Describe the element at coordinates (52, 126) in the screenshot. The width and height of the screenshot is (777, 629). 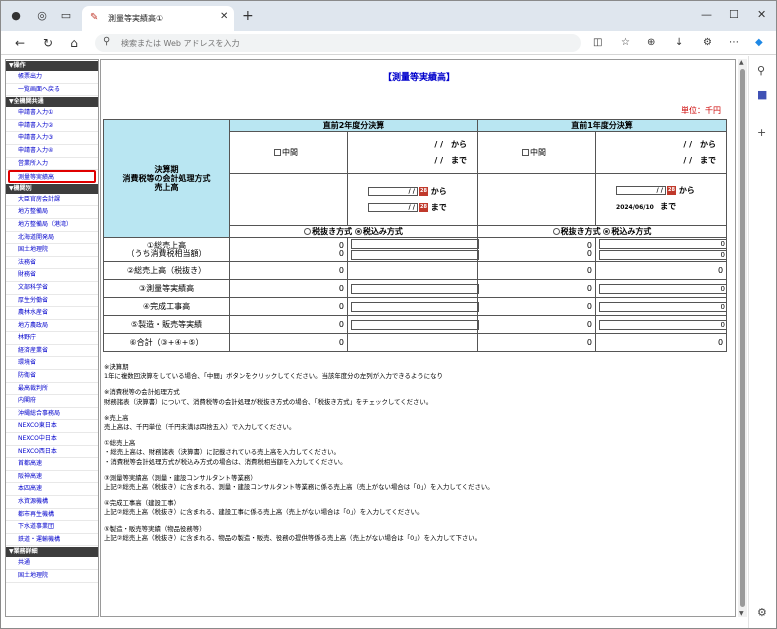
I see `sidebar-item: 申請書入力②` at that location.